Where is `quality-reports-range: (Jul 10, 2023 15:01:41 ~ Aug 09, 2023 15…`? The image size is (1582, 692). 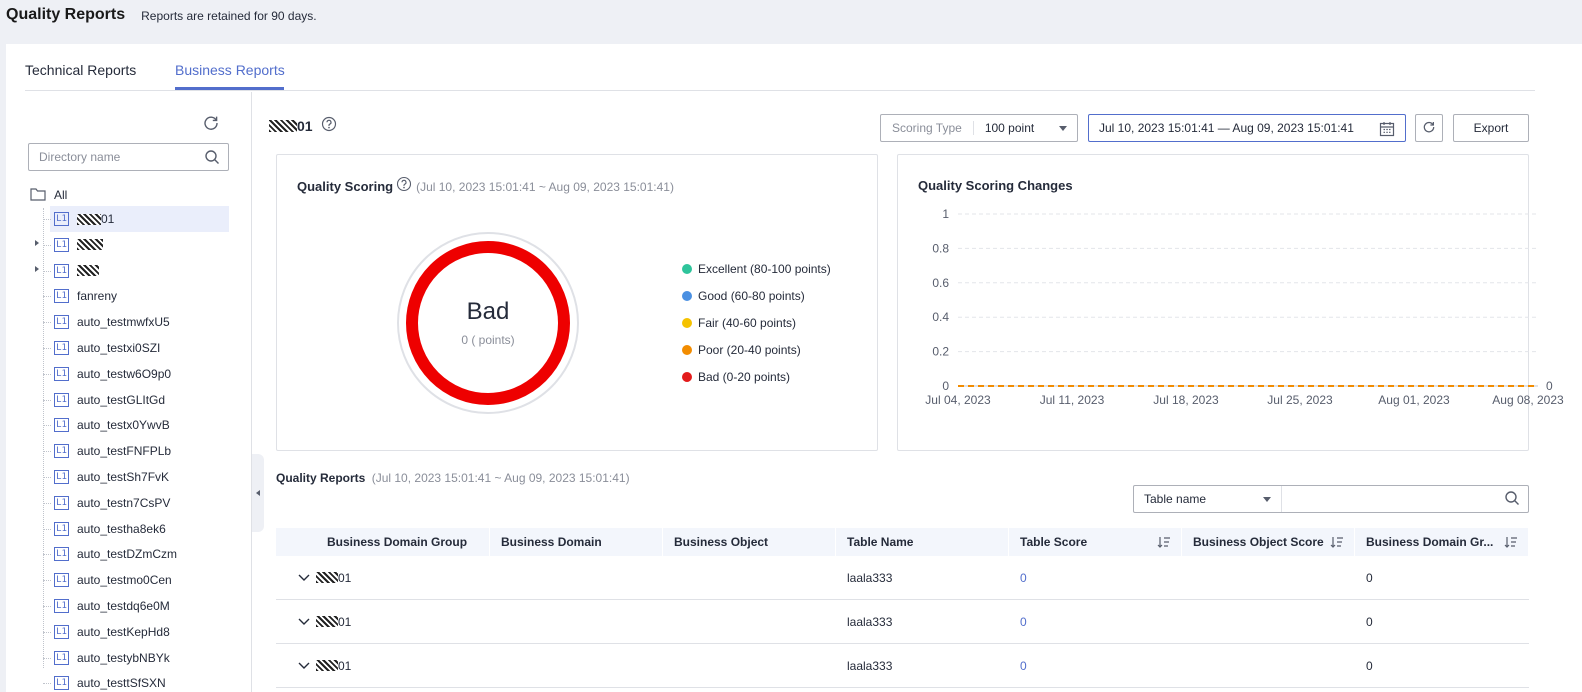 quality-reports-range: (Jul 10, 2023 15:01:41 ~ Aug 09, 2023 15… is located at coordinates (500, 478).